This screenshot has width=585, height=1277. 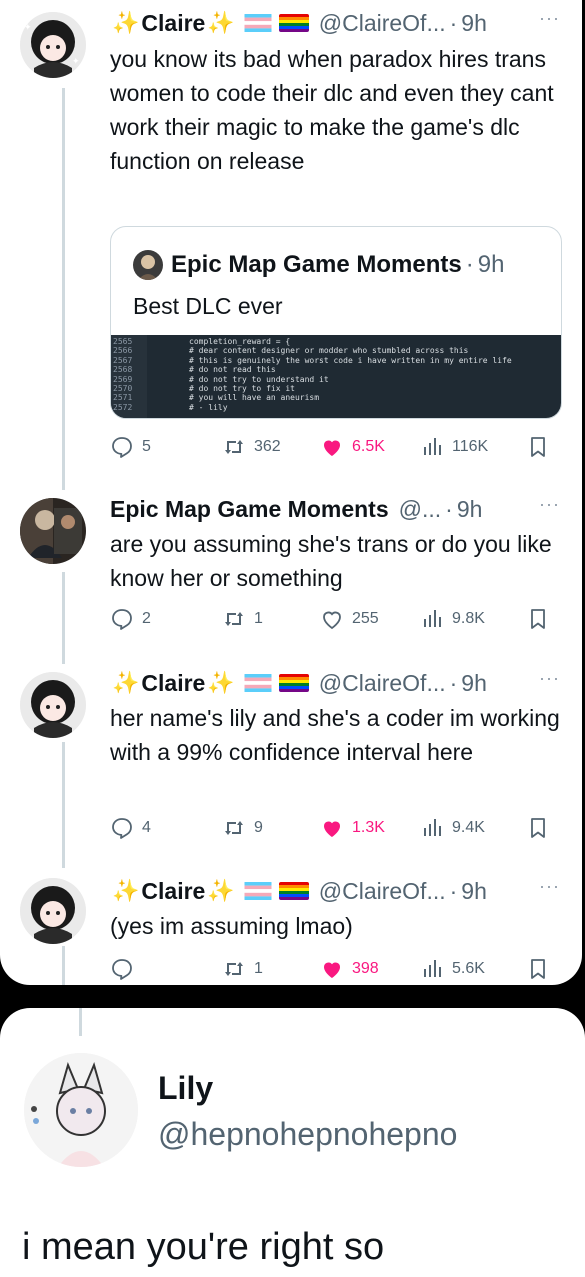 I want to click on code-line-numbers: 2565 2566 2567 2568 2569 2570 2571 2572, so click(x=129, y=376).